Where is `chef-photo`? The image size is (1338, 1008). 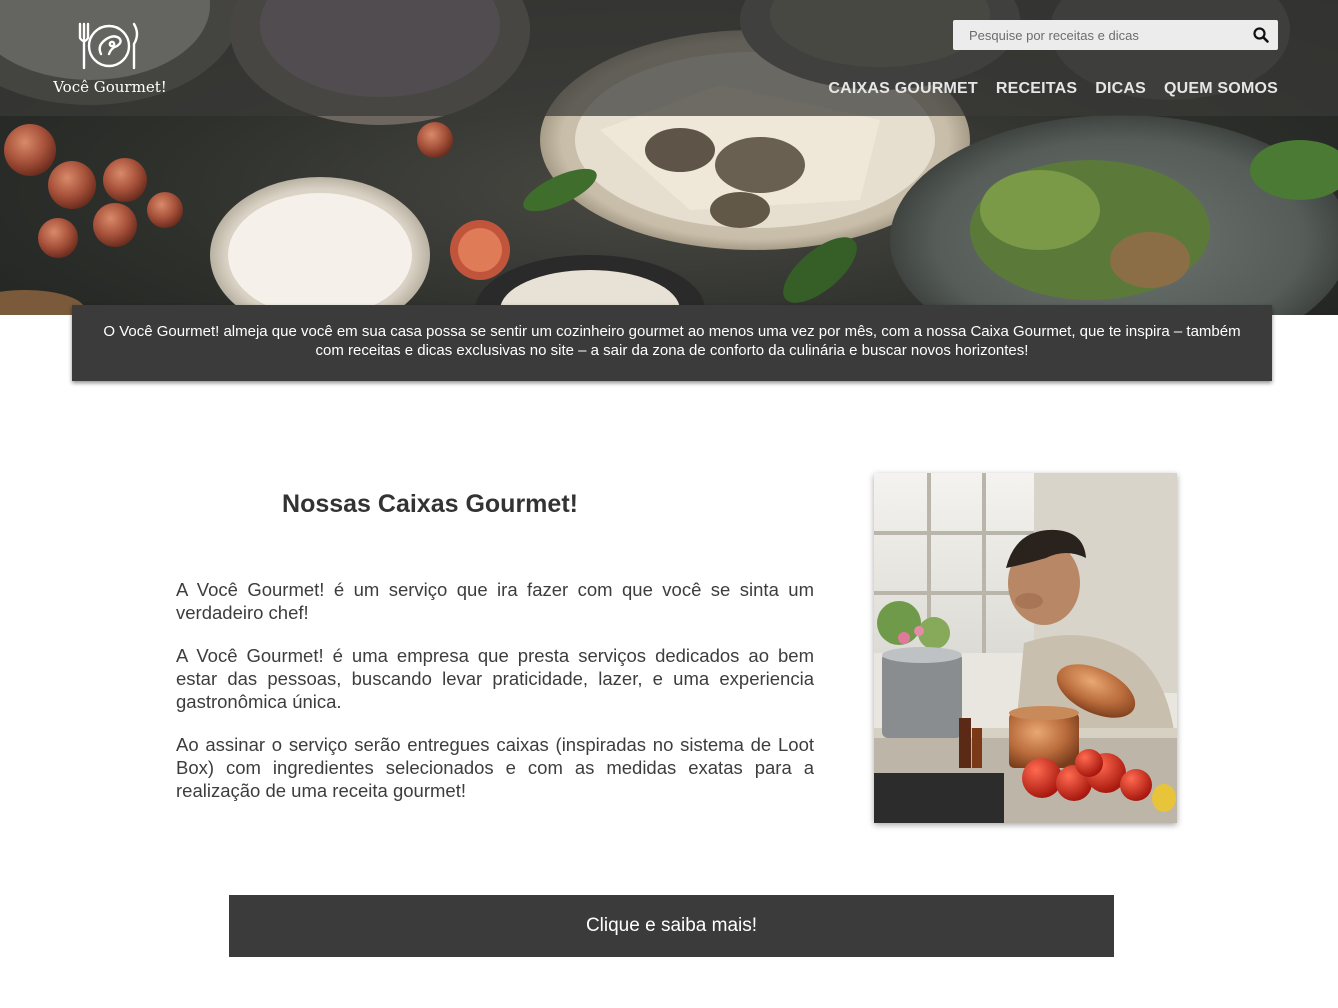
chef-photo is located at coordinates (1025, 648).